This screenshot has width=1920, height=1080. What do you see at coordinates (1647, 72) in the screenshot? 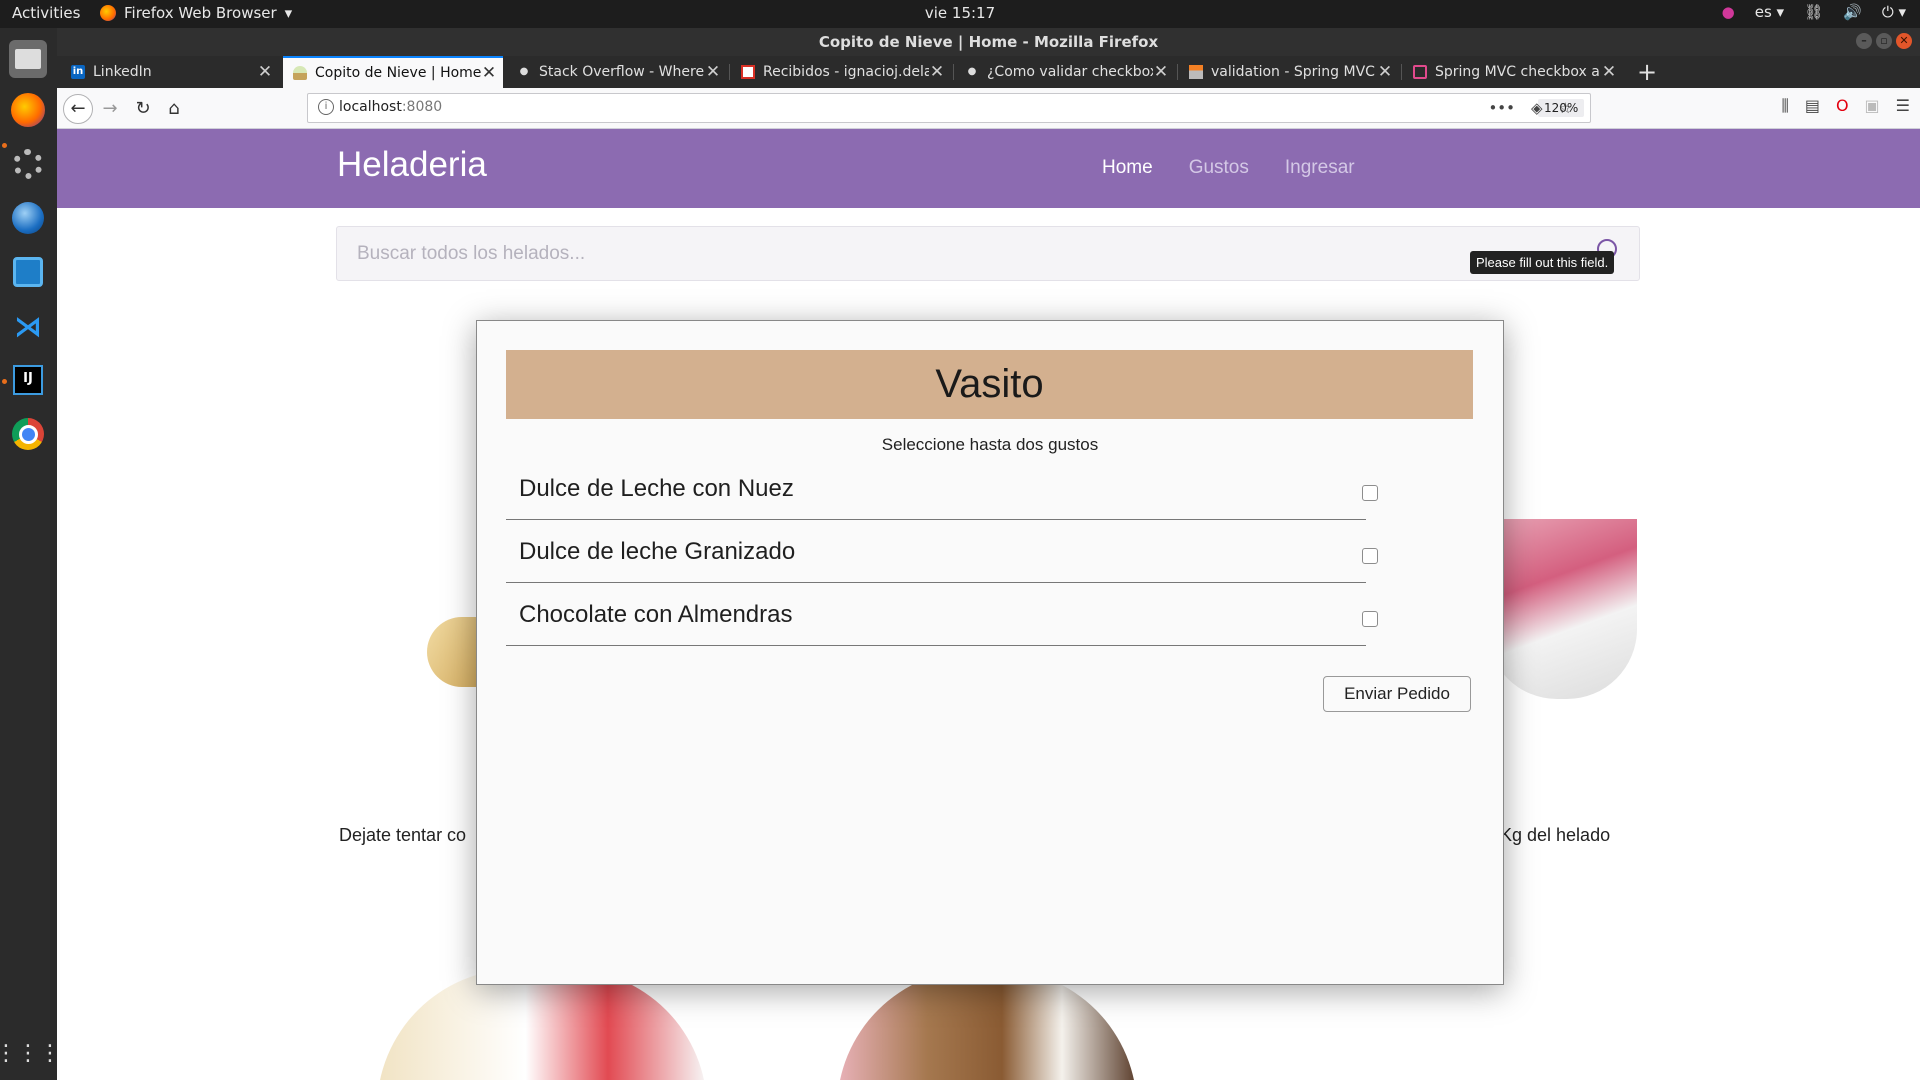
I see `new-tab-button: +` at bounding box center [1647, 72].